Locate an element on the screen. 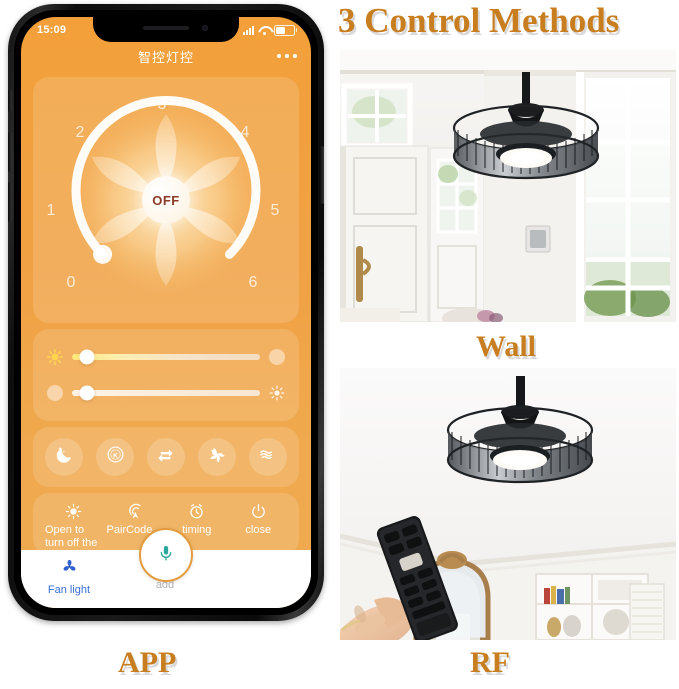 Image resolution: width=679 pixels, height=689 pixels. app-header: 智控灯控 is located at coordinates (166, 56).